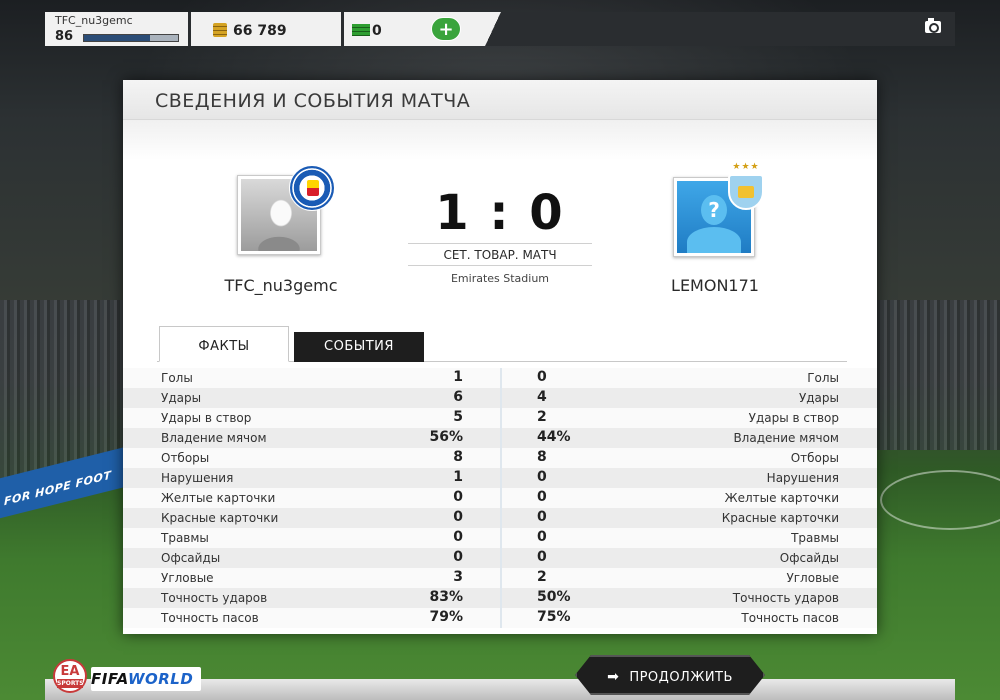 Image resolution: width=1000 pixels, height=700 pixels. I want to click on stat-value-away: 4, so click(542, 397).